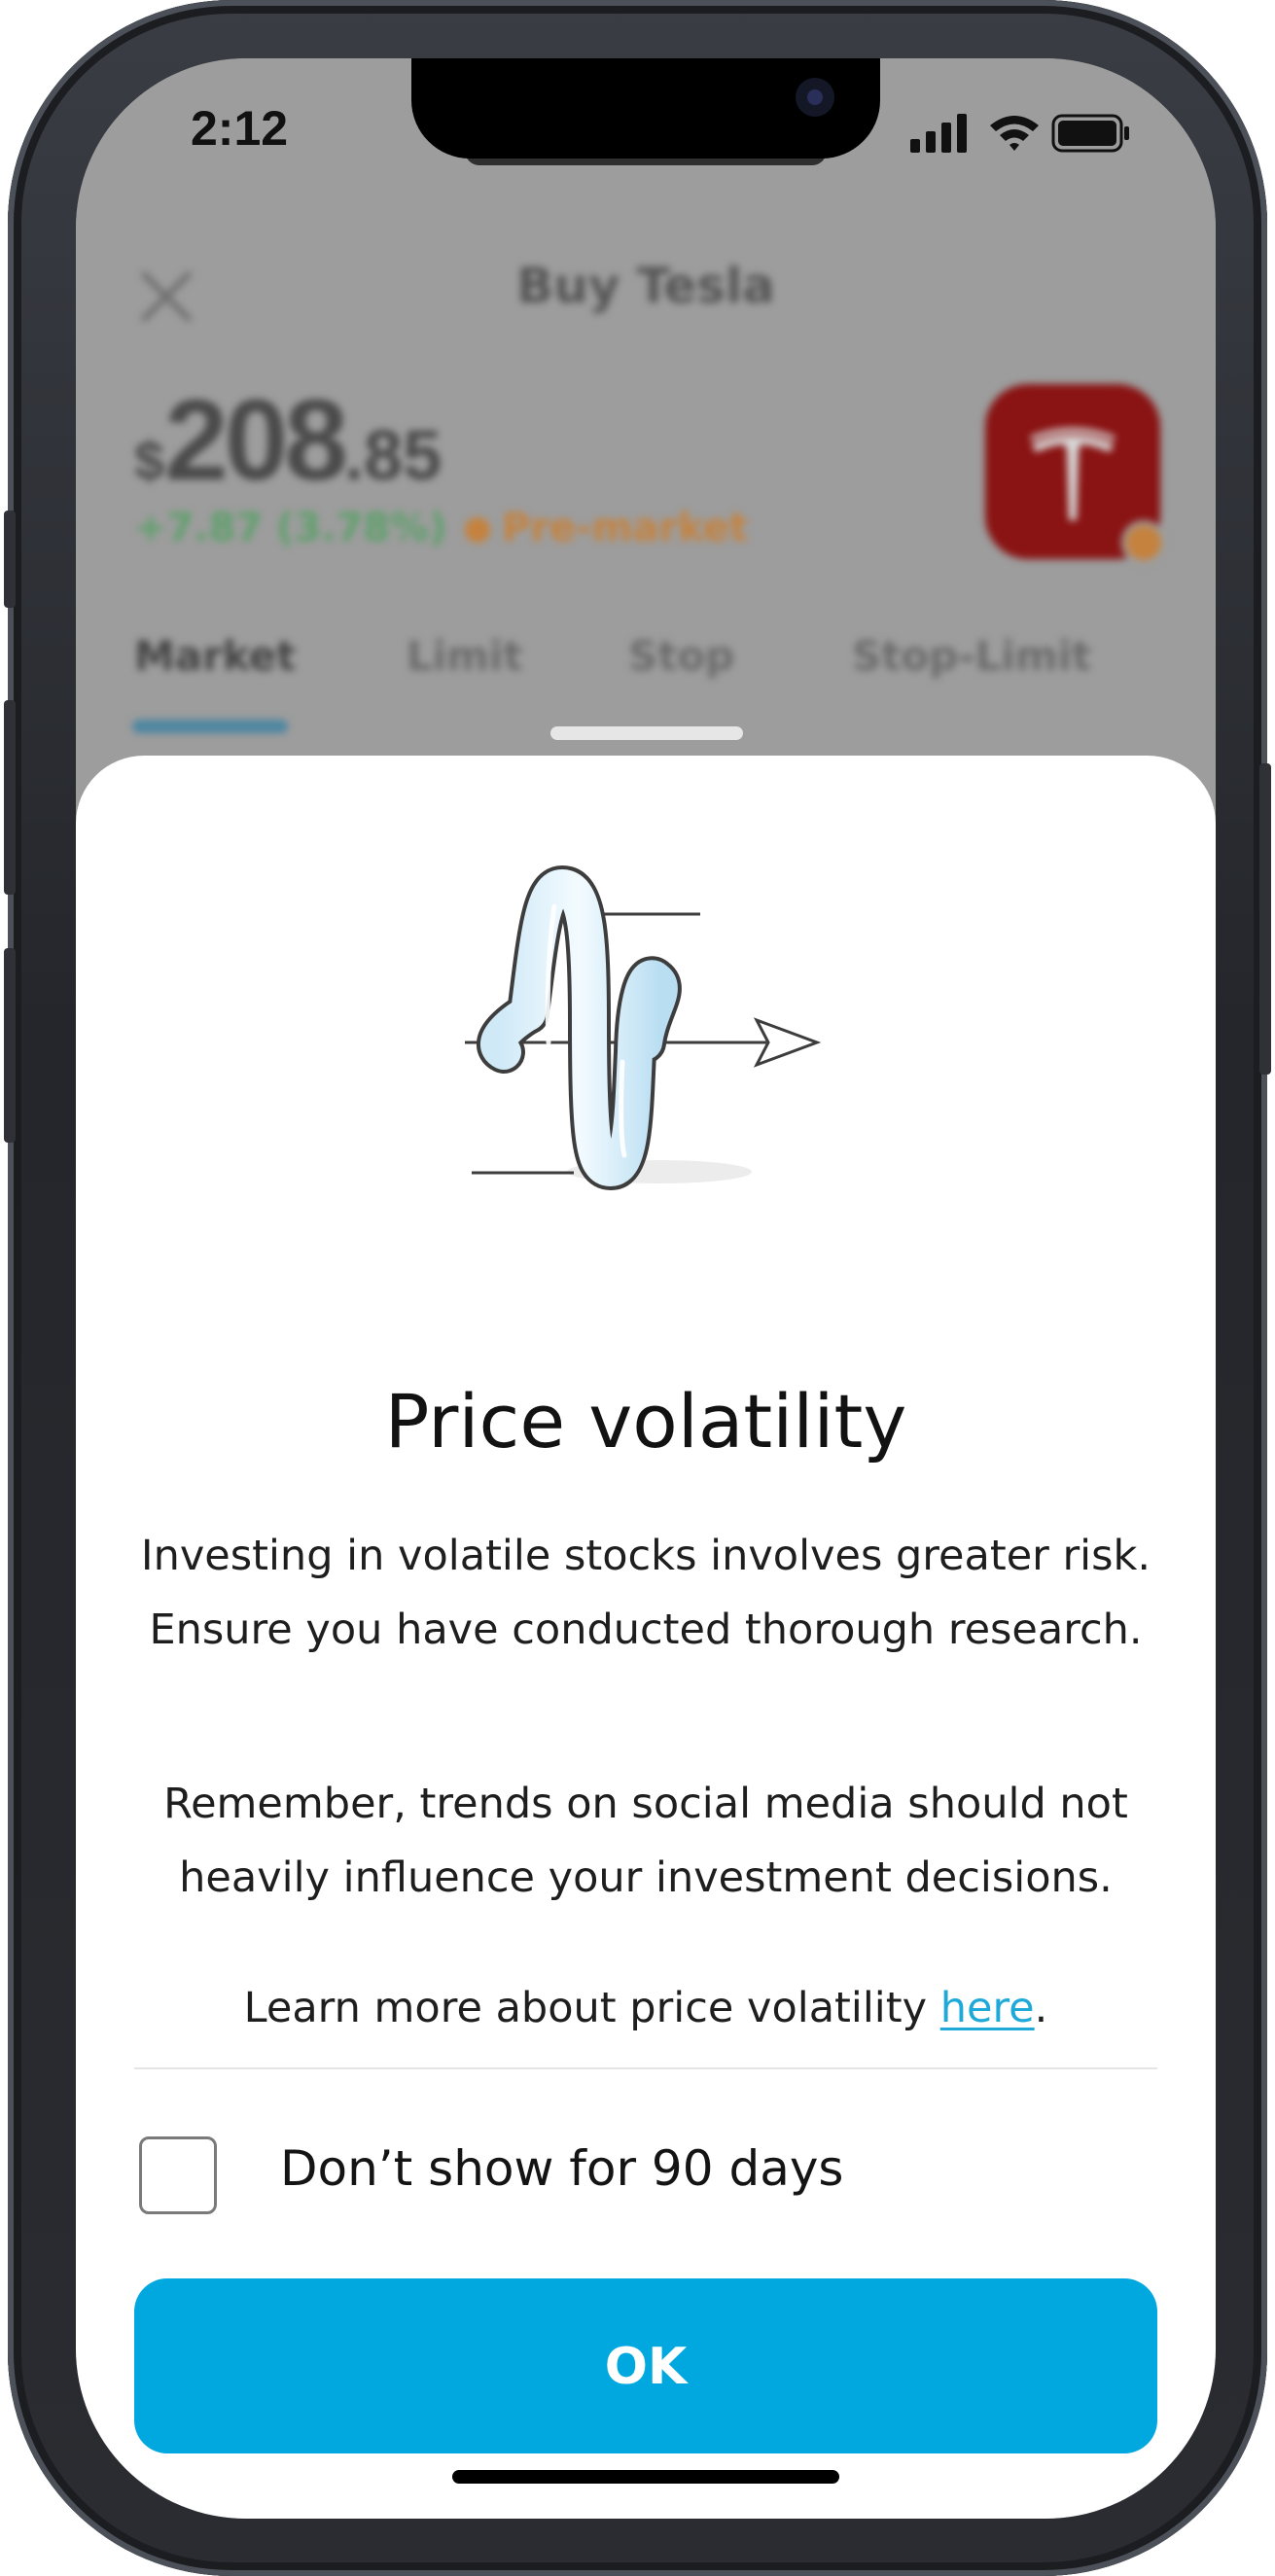 This screenshot has height=2576, width=1275. What do you see at coordinates (988, 2008) in the screenshot?
I see `learn-more-link: here` at bounding box center [988, 2008].